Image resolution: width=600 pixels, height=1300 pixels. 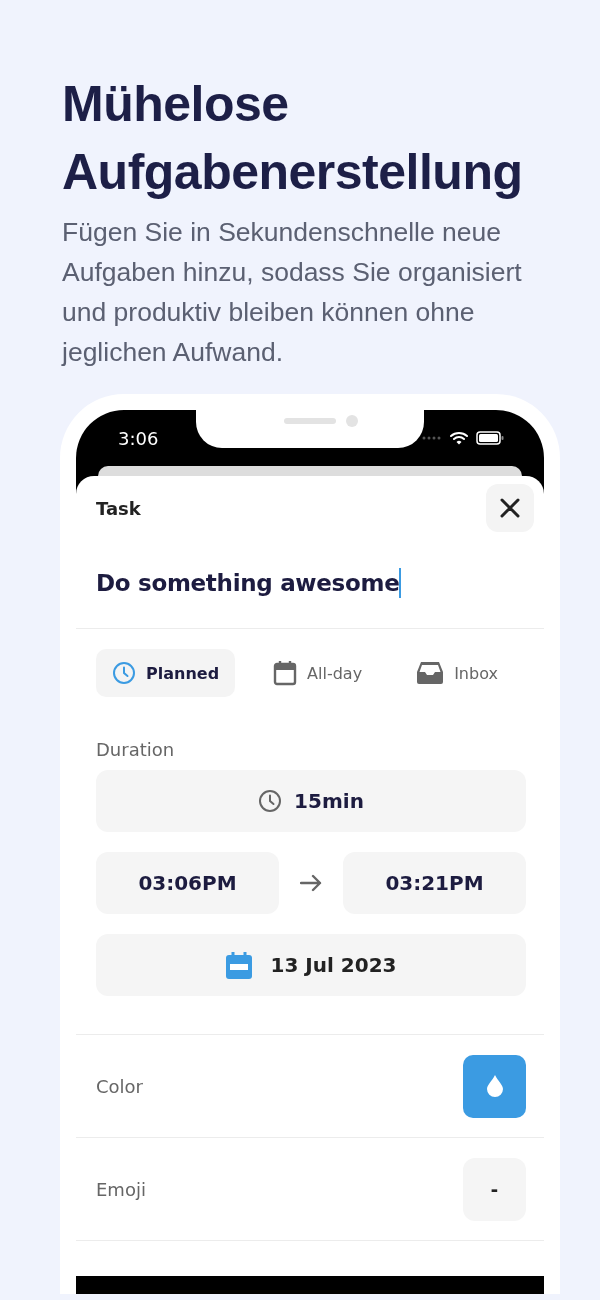 I want to click on subtitle: Fügen Sie in Sekundenschnelle neue Aufgaben hinzu, sodass Sie organisiert und produktiv bleiben können ohne jeglichen Aufwand., so click(x=292, y=292).